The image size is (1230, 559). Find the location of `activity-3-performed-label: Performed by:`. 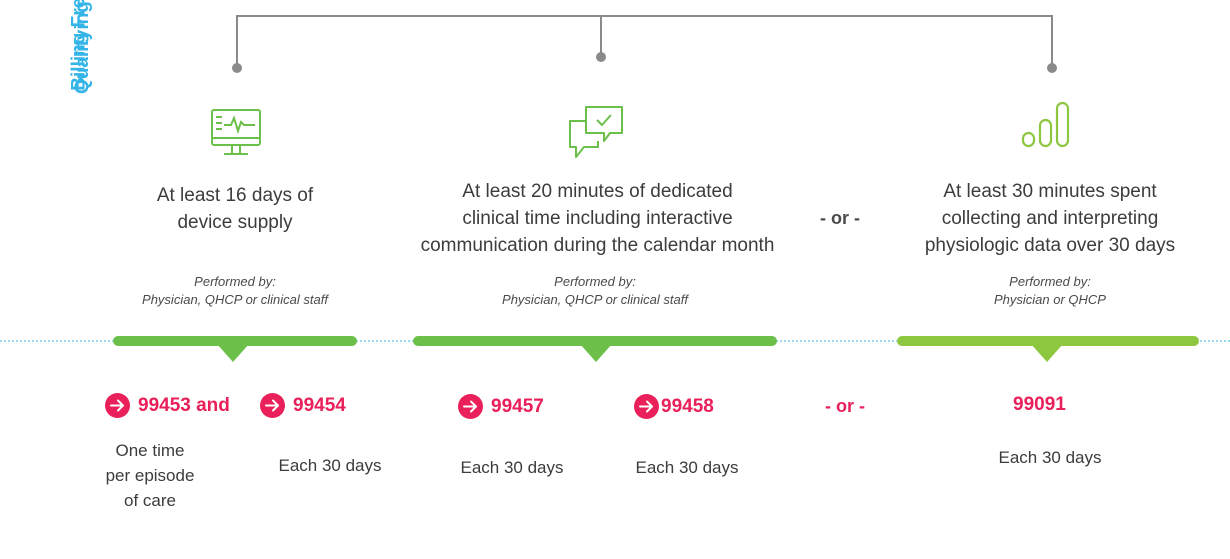

activity-3-performed-label: Performed by: is located at coordinates (1050, 281).